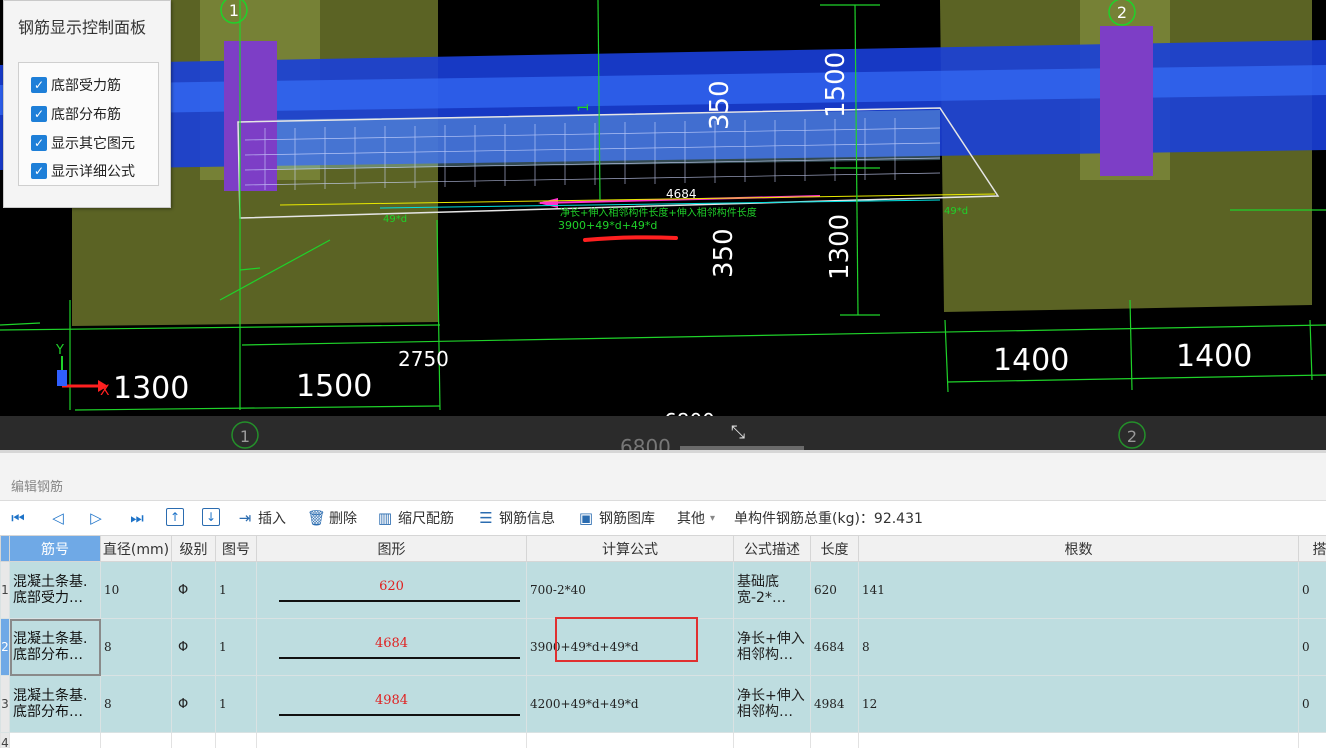 The image size is (1326, 748). I want to click on header-length: 长度, so click(834, 548).